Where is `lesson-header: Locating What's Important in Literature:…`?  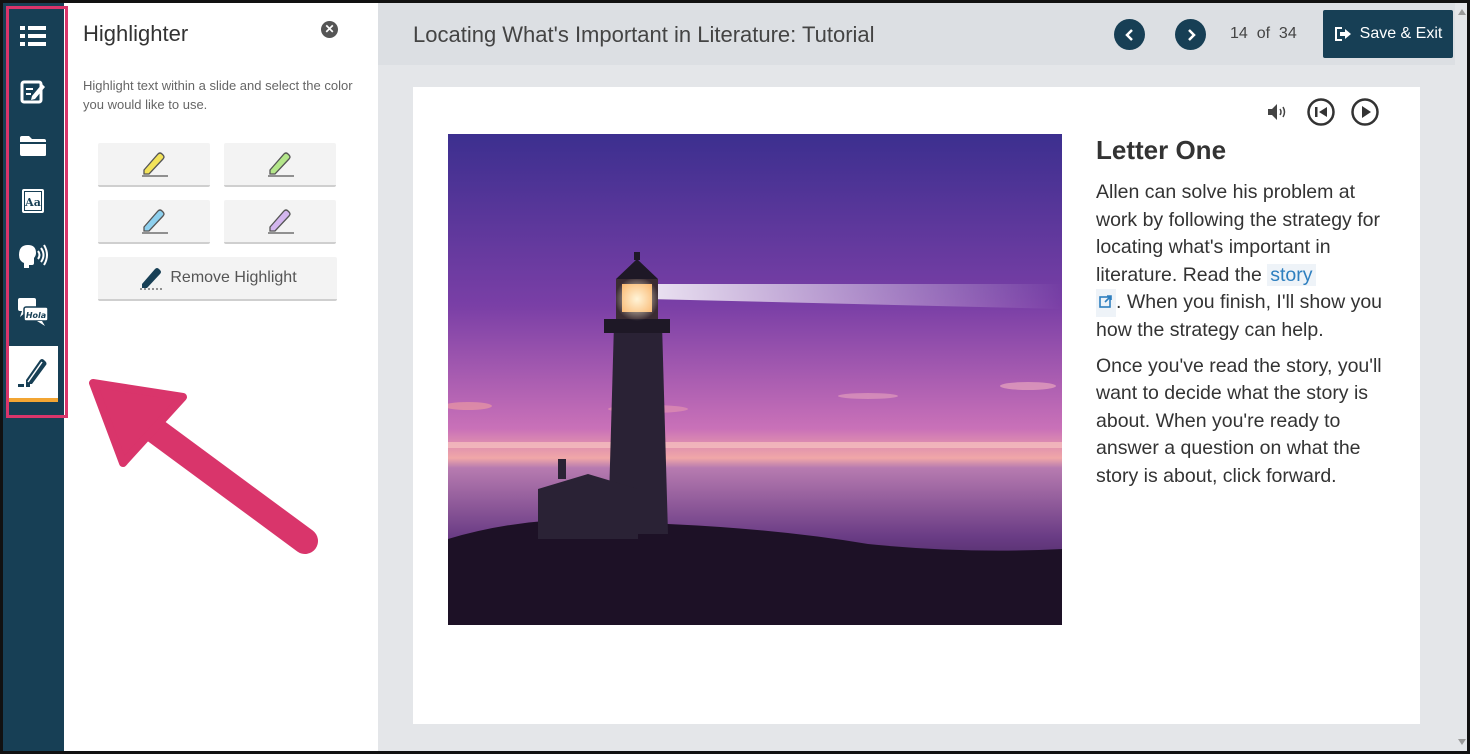 lesson-header: Locating What's Important in Literature:… is located at coordinates (922, 34).